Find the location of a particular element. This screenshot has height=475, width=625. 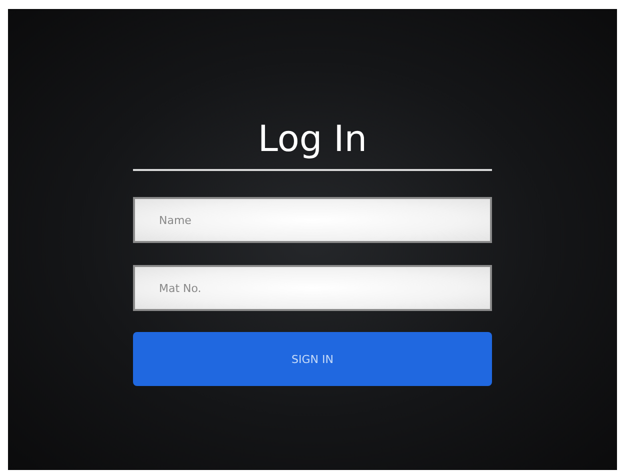

input-field: Name is located at coordinates (312, 220).